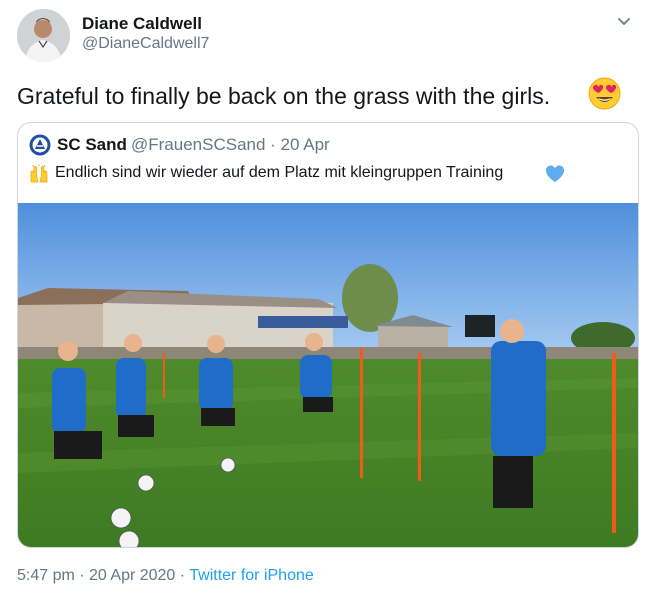  What do you see at coordinates (230, 144) in the screenshot?
I see `quoted-handle-date: @FrauenSCSand · 20 Apr` at bounding box center [230, 144].